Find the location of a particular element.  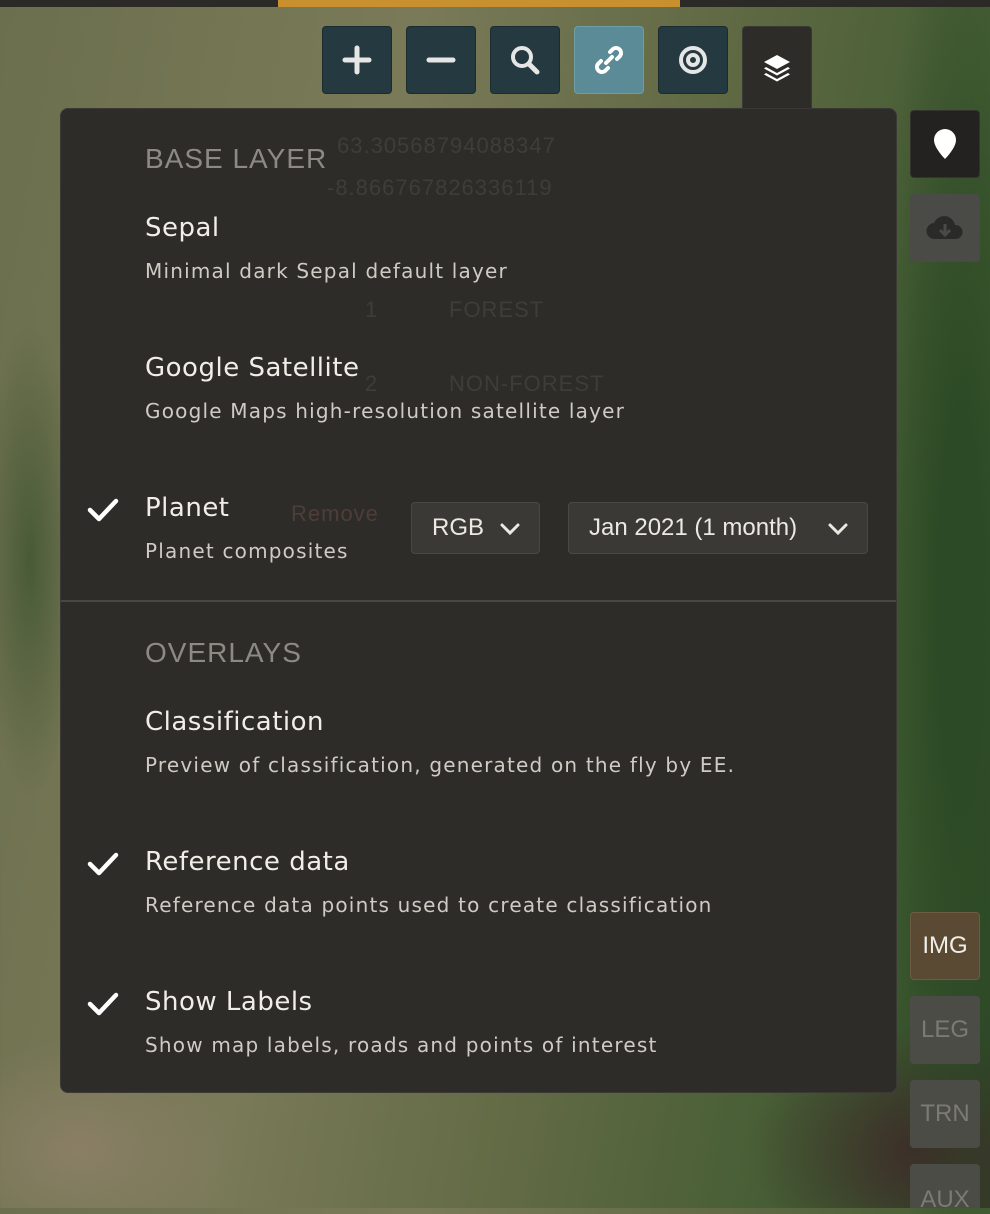

search-icon is located at coordinates (525, 60).